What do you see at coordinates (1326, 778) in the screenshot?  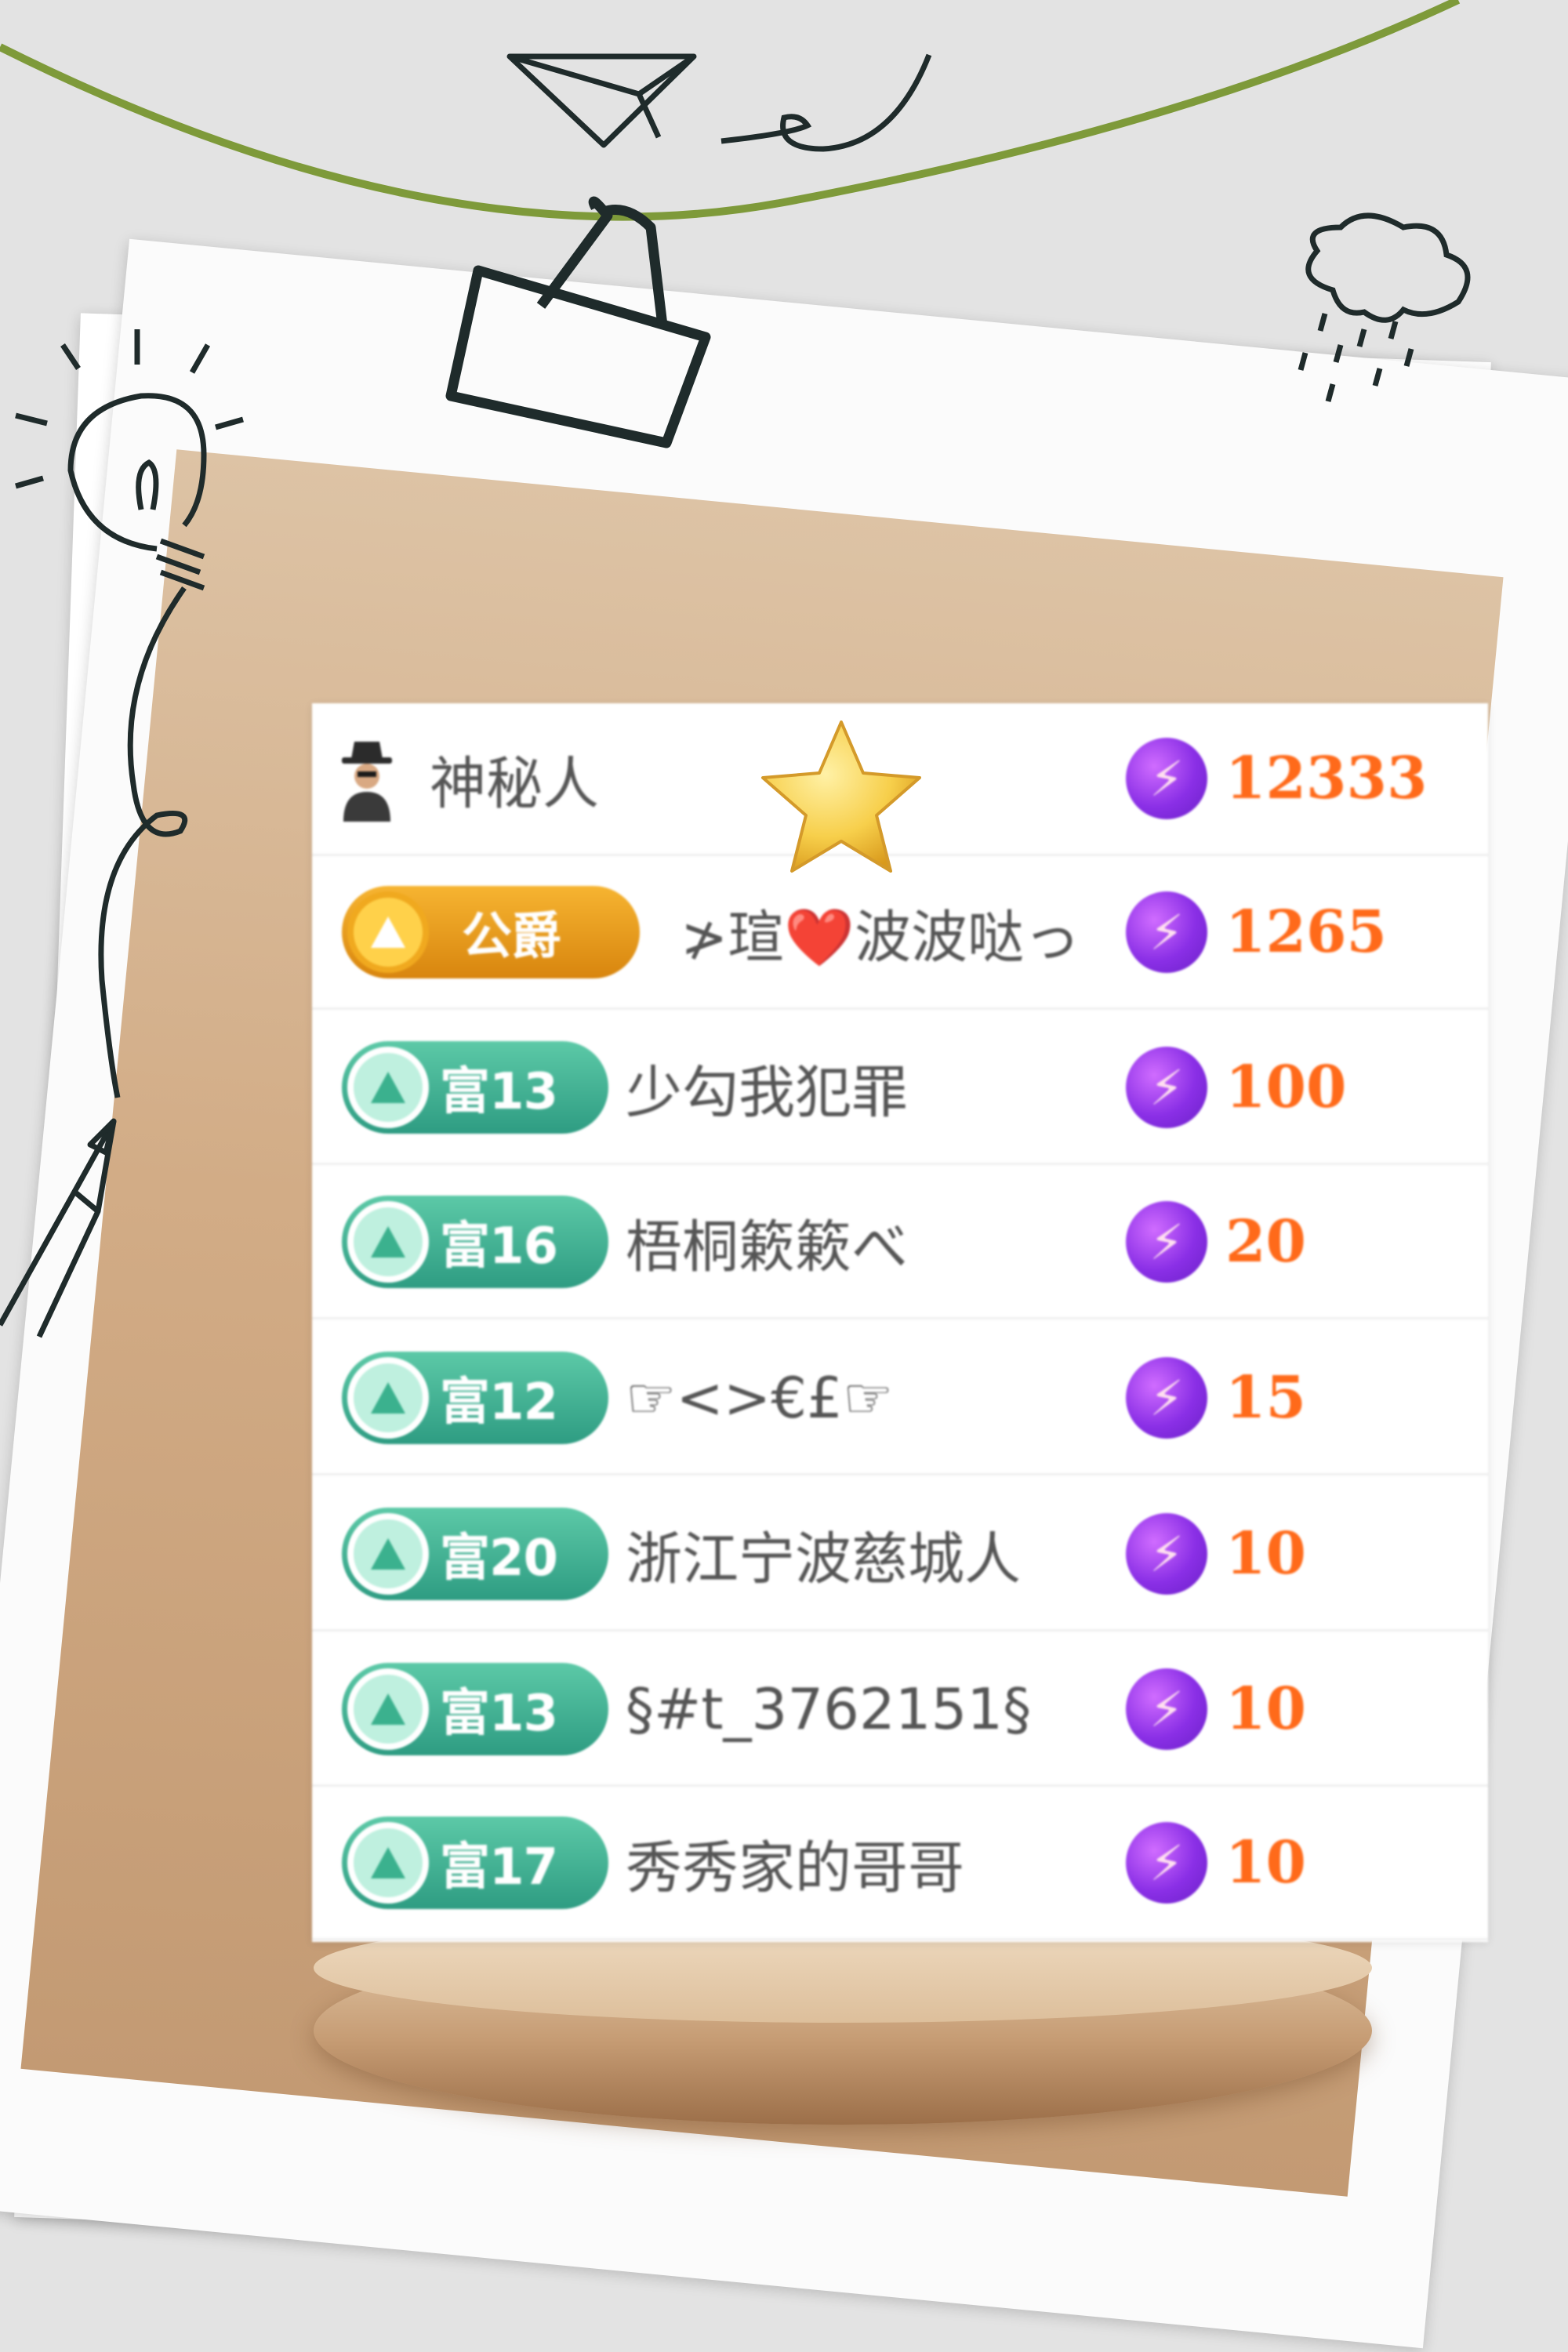 I see `contribution-score: 12333` at bounding box center [1326, 778].